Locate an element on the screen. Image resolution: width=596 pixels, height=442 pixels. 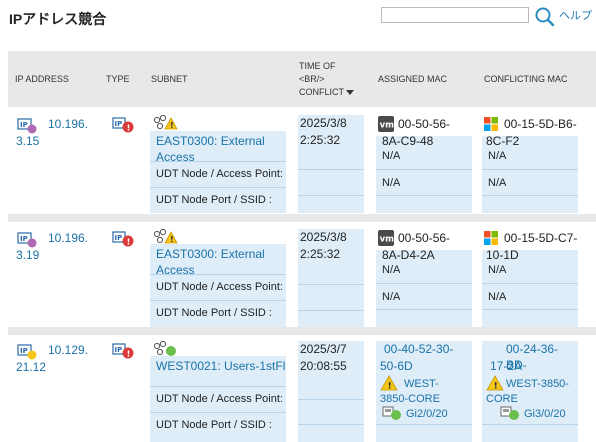
conflict-time: 20:08:55 is located at coordinates (323, 366).